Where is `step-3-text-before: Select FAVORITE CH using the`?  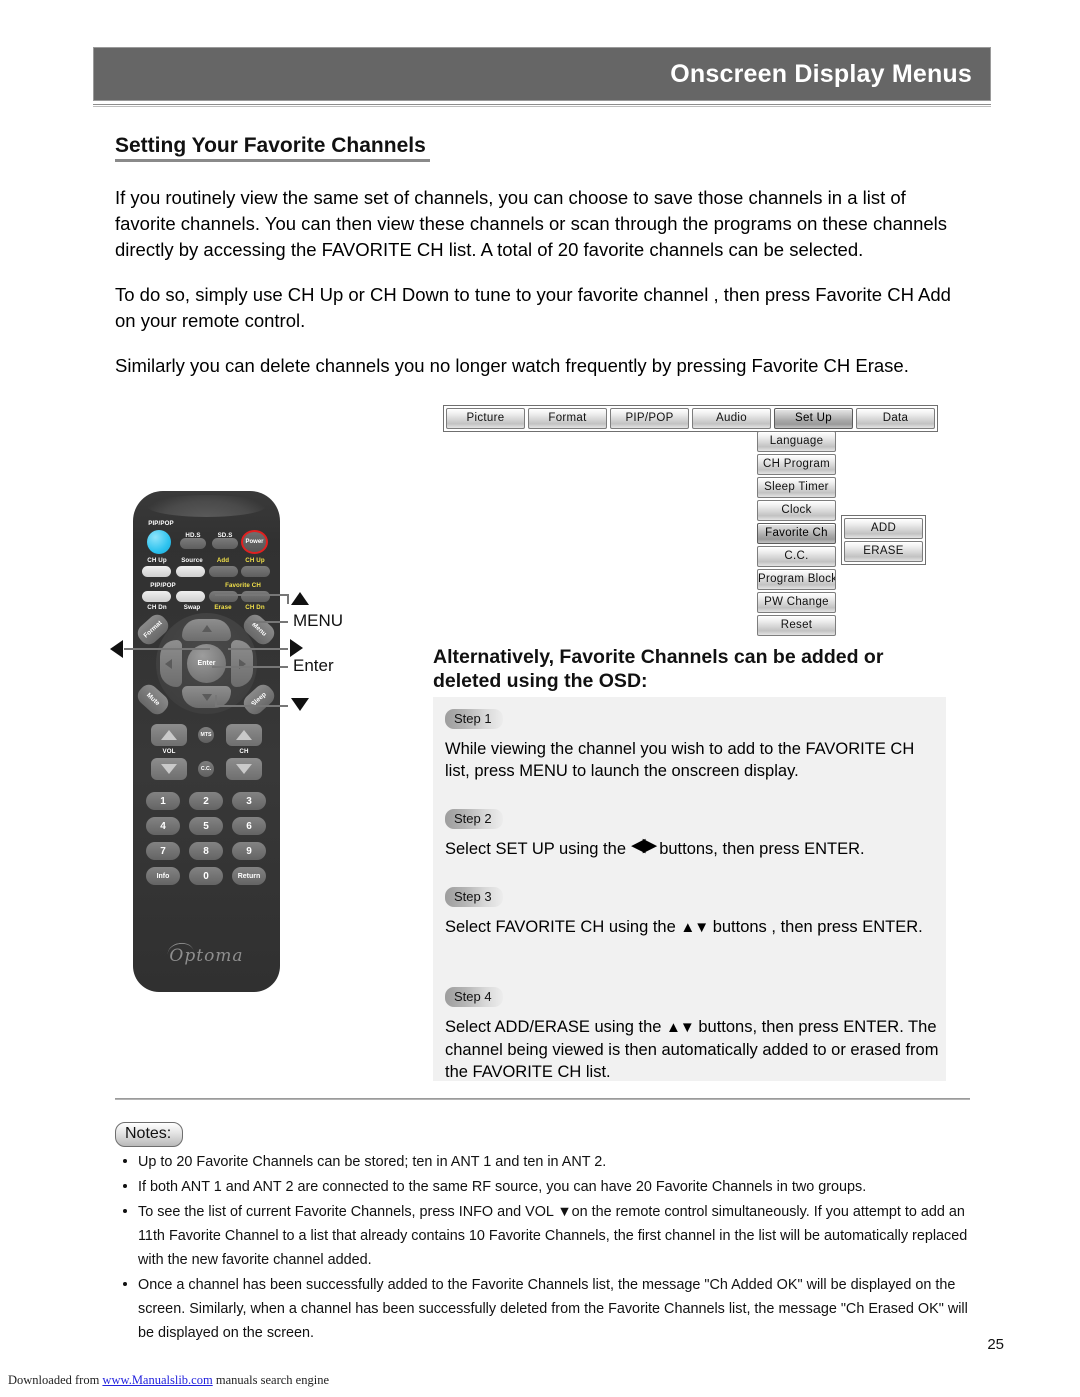 step-3-text-before: Select FAVORITE CH using the is located at coordinates (560, 927).